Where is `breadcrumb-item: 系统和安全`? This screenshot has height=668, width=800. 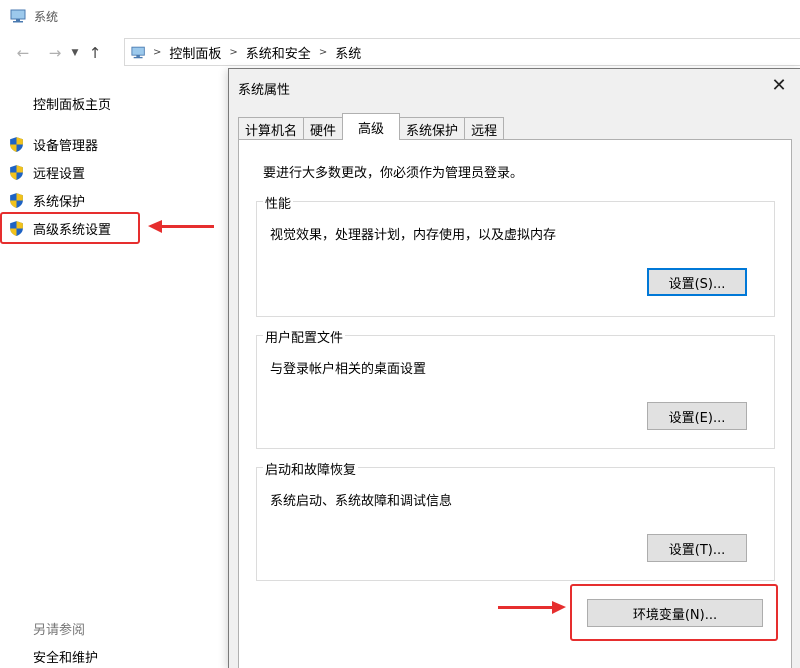 breadcrumb-item: 系统和安全 is located at coordinates (278, 52).